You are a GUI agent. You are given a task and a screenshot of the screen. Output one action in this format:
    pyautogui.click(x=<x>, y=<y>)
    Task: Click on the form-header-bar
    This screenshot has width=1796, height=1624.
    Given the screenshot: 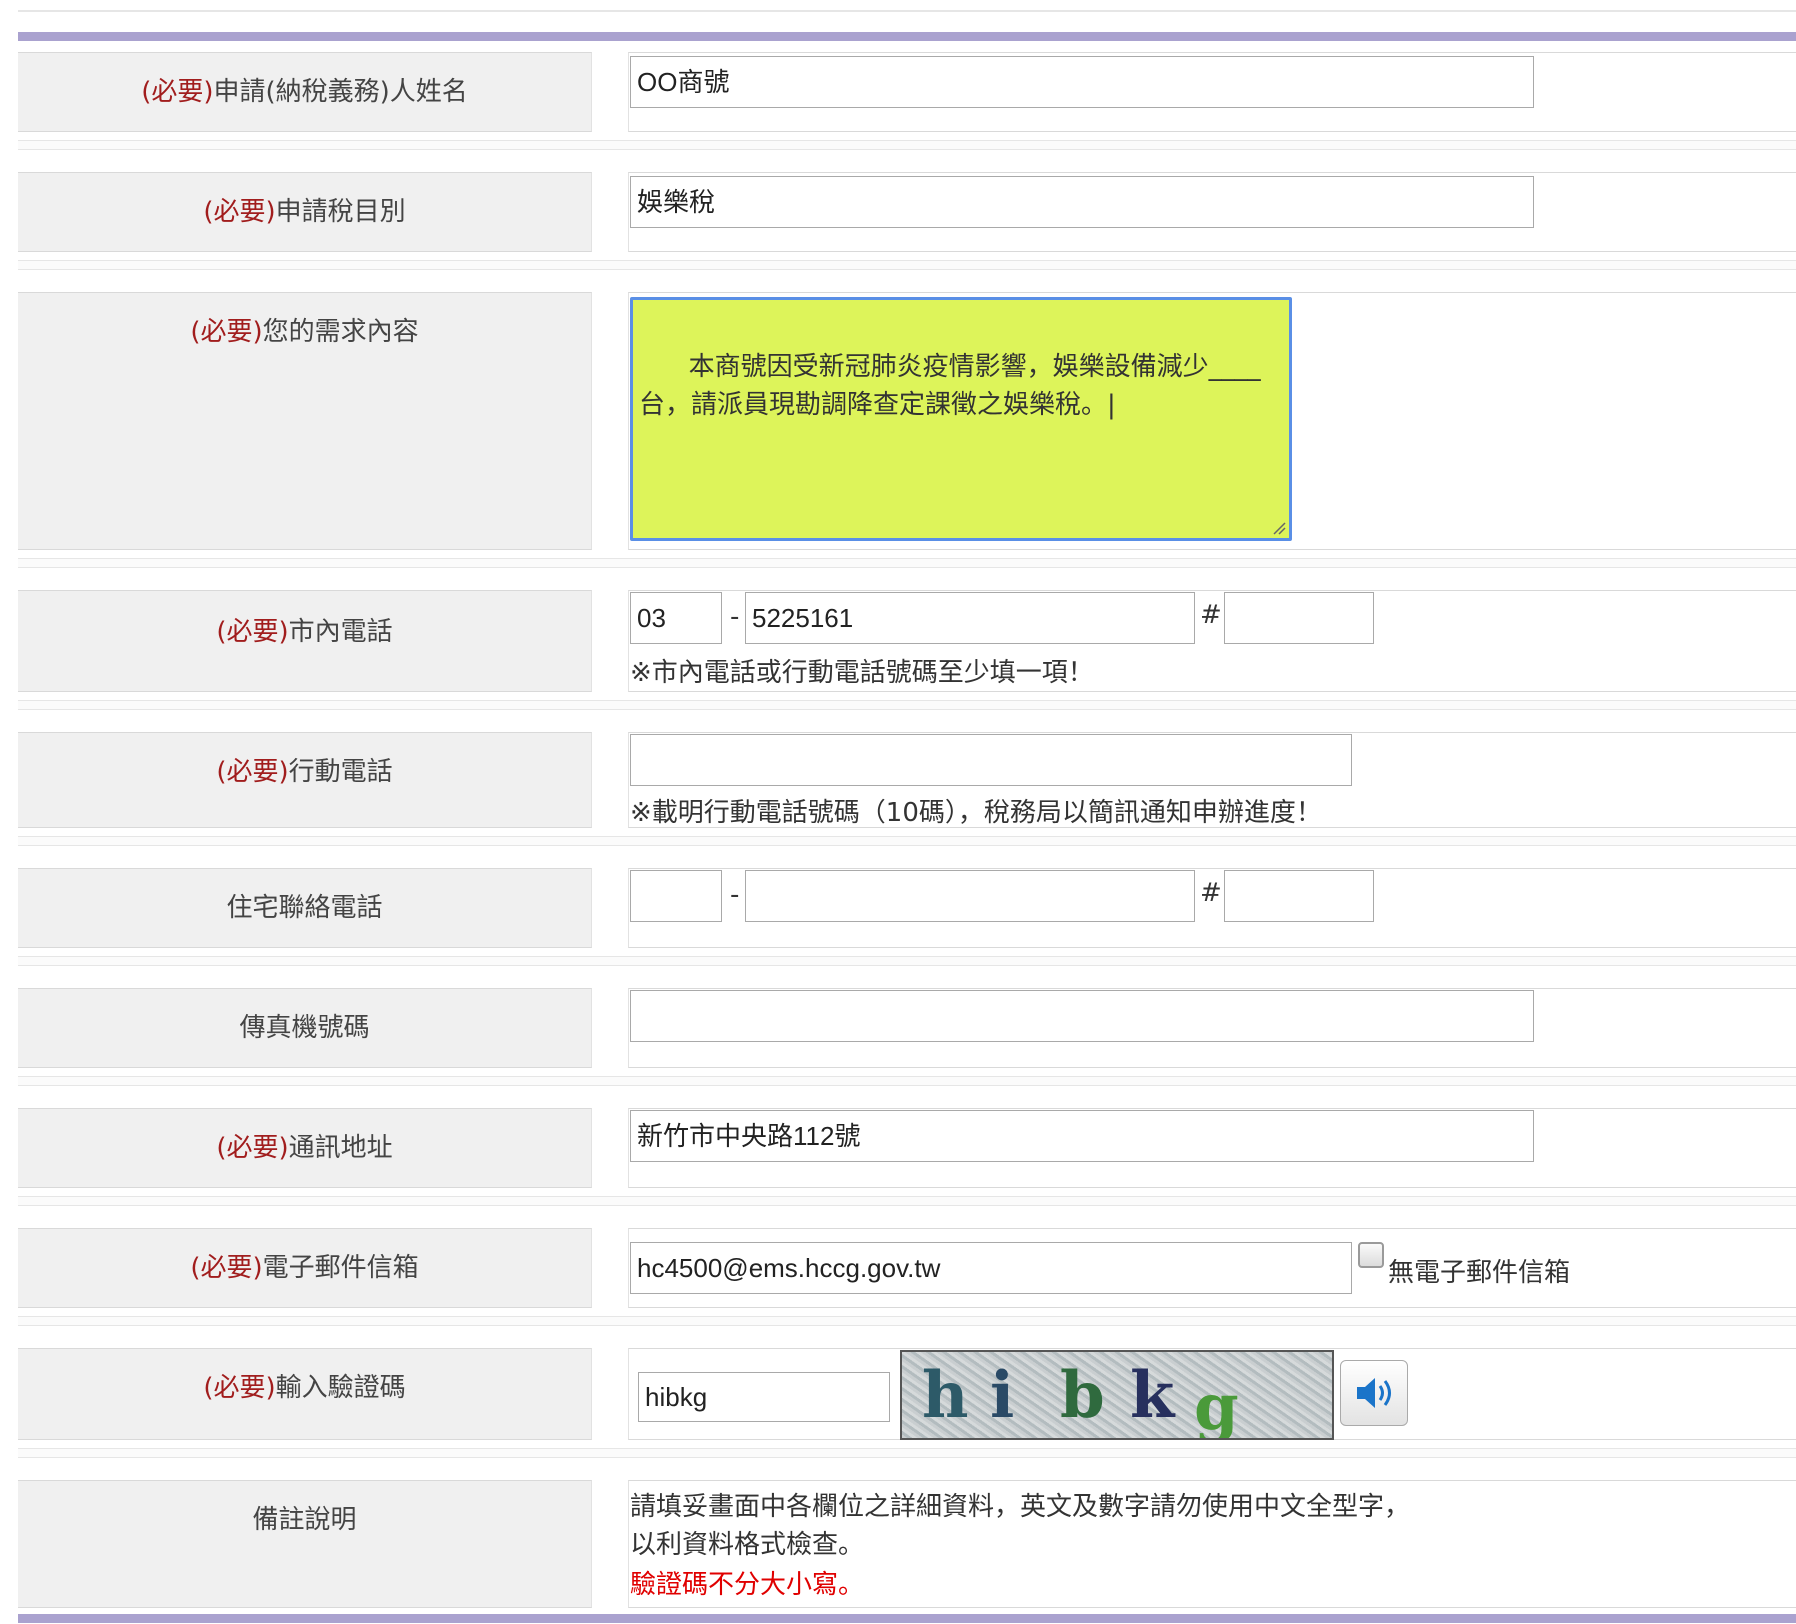 What is the action you would take?
    pyautogui.click(x=907, y=36)
    